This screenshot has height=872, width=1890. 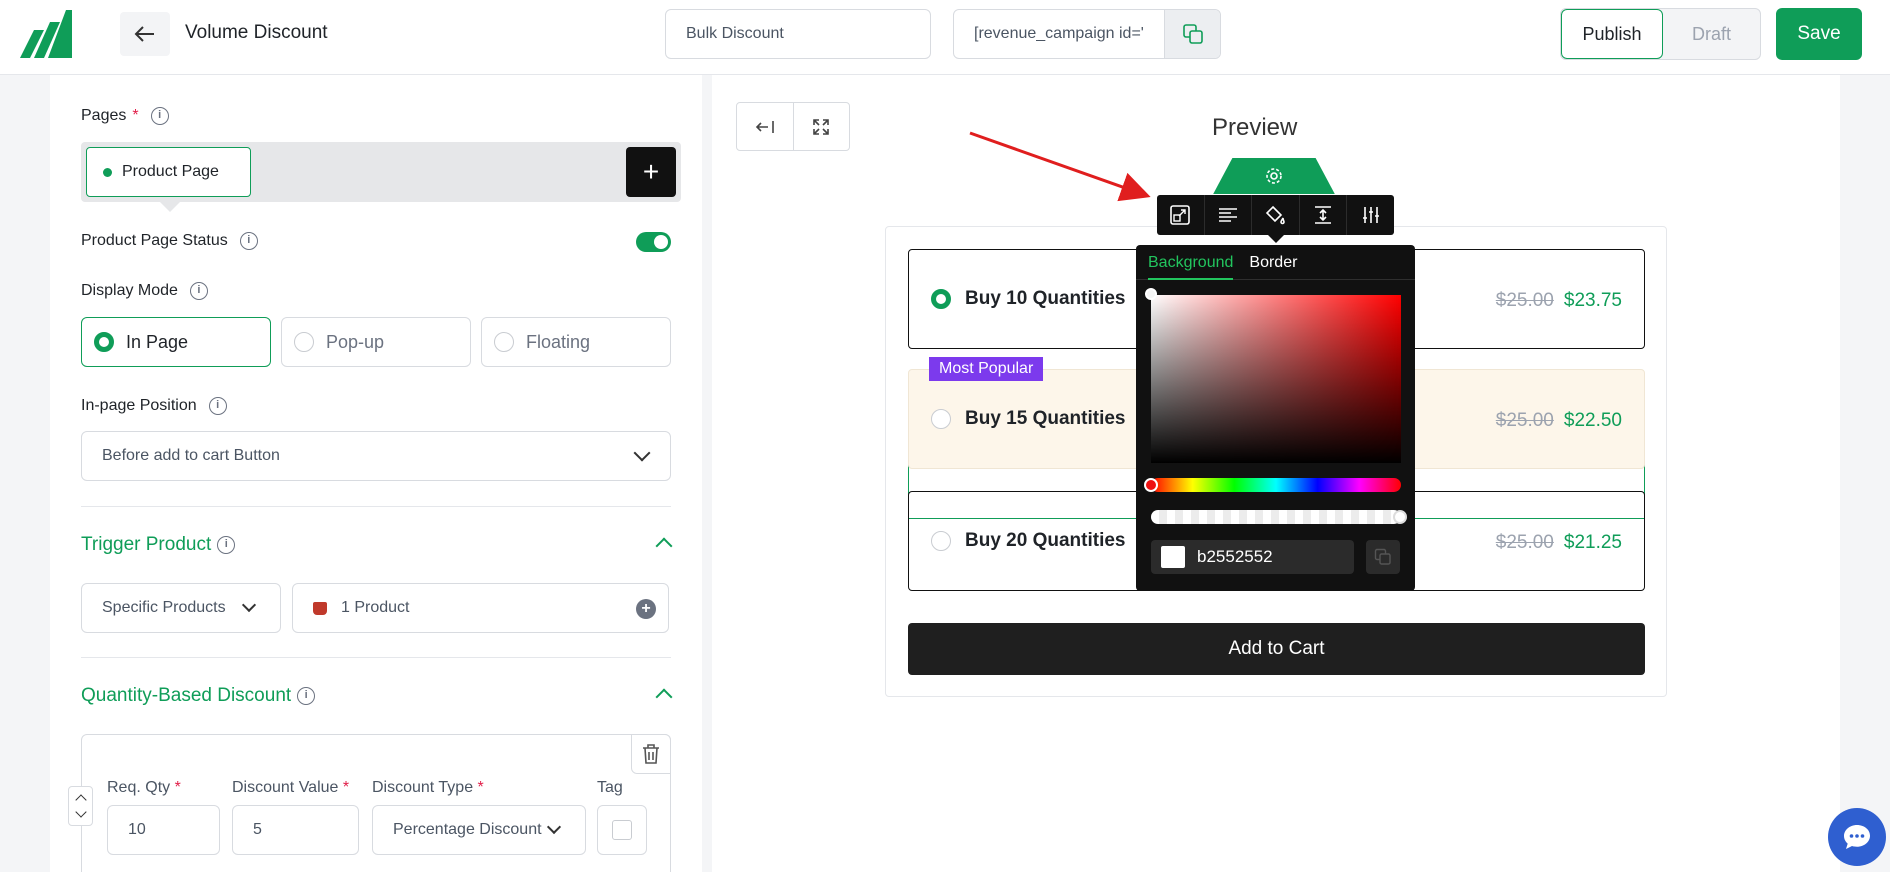 I want to click on preview-tools, so click(x=793, y=126).